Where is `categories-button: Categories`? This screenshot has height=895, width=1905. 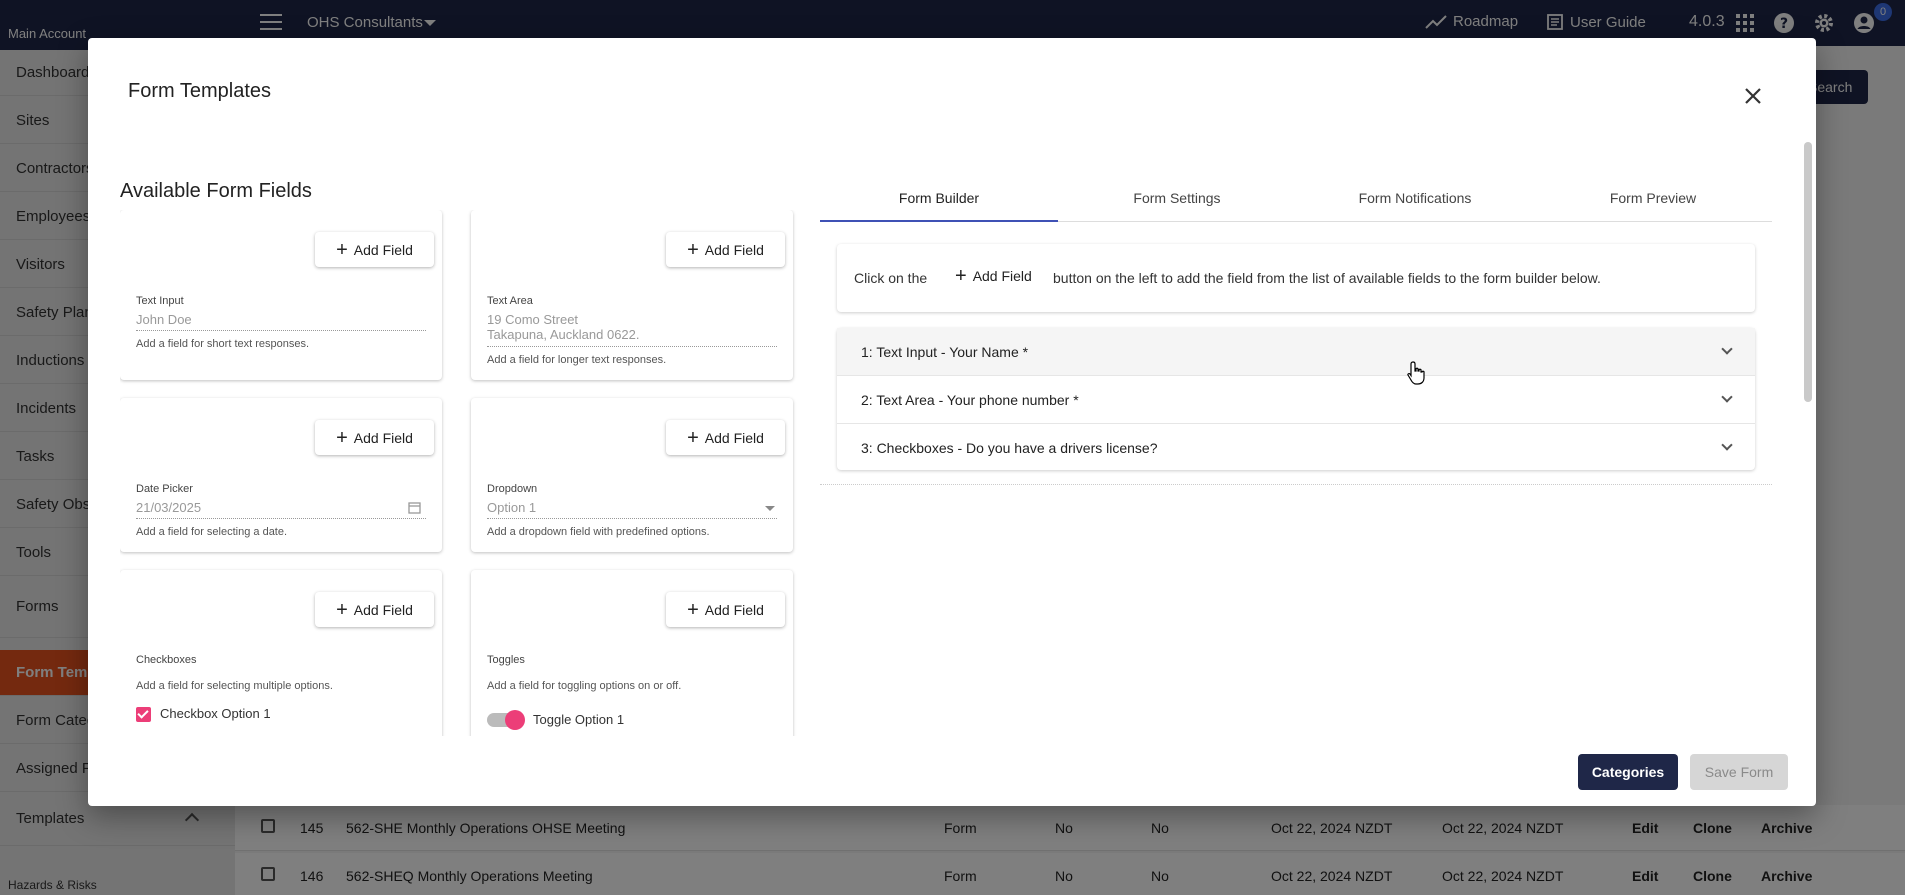
categories-button: Categories is located at coordinates (1628, 772).